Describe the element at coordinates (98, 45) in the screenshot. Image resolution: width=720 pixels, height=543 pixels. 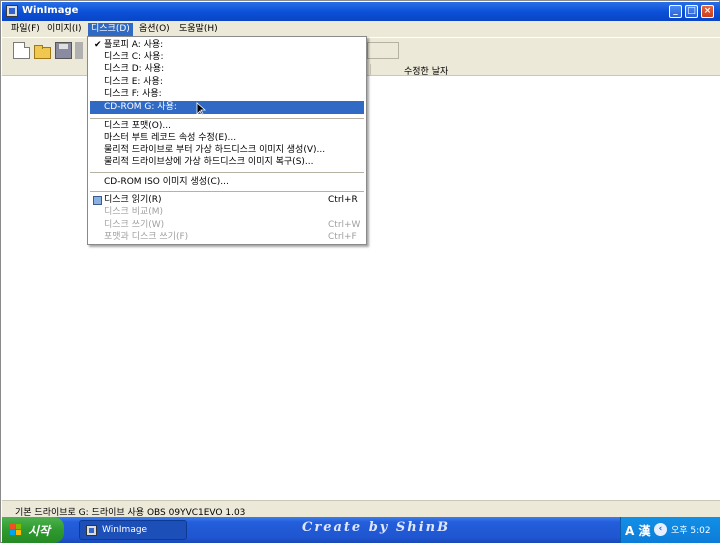
I see `check-icon: ✔` at that location.